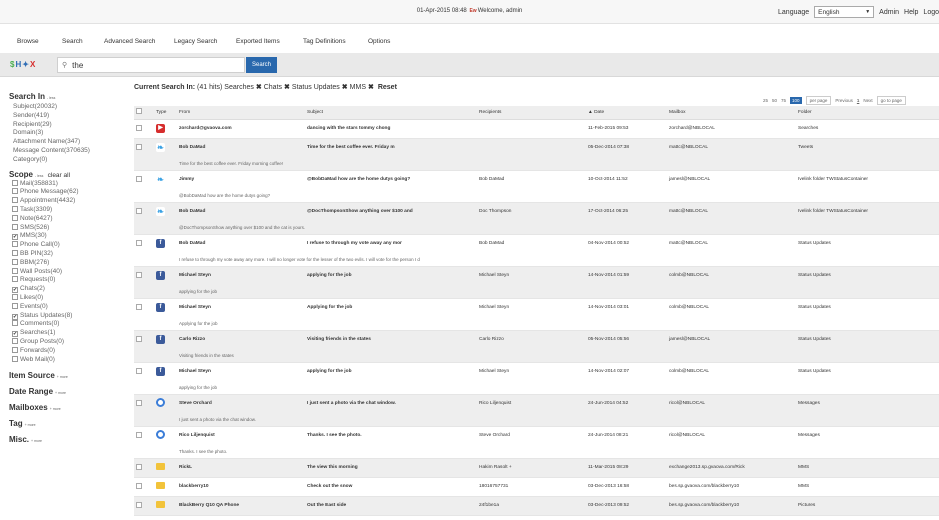 This screenshot has width=939, height=520. Describe the element at coordinates (891, 100) in the screenshot. I see `goto-page-input: go to page` at that location.